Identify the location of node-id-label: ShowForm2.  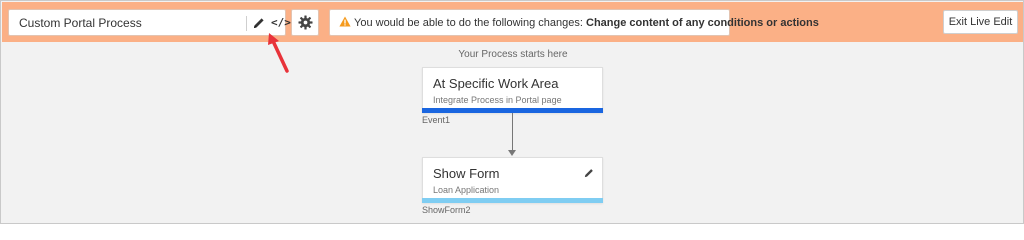
(446, 210).